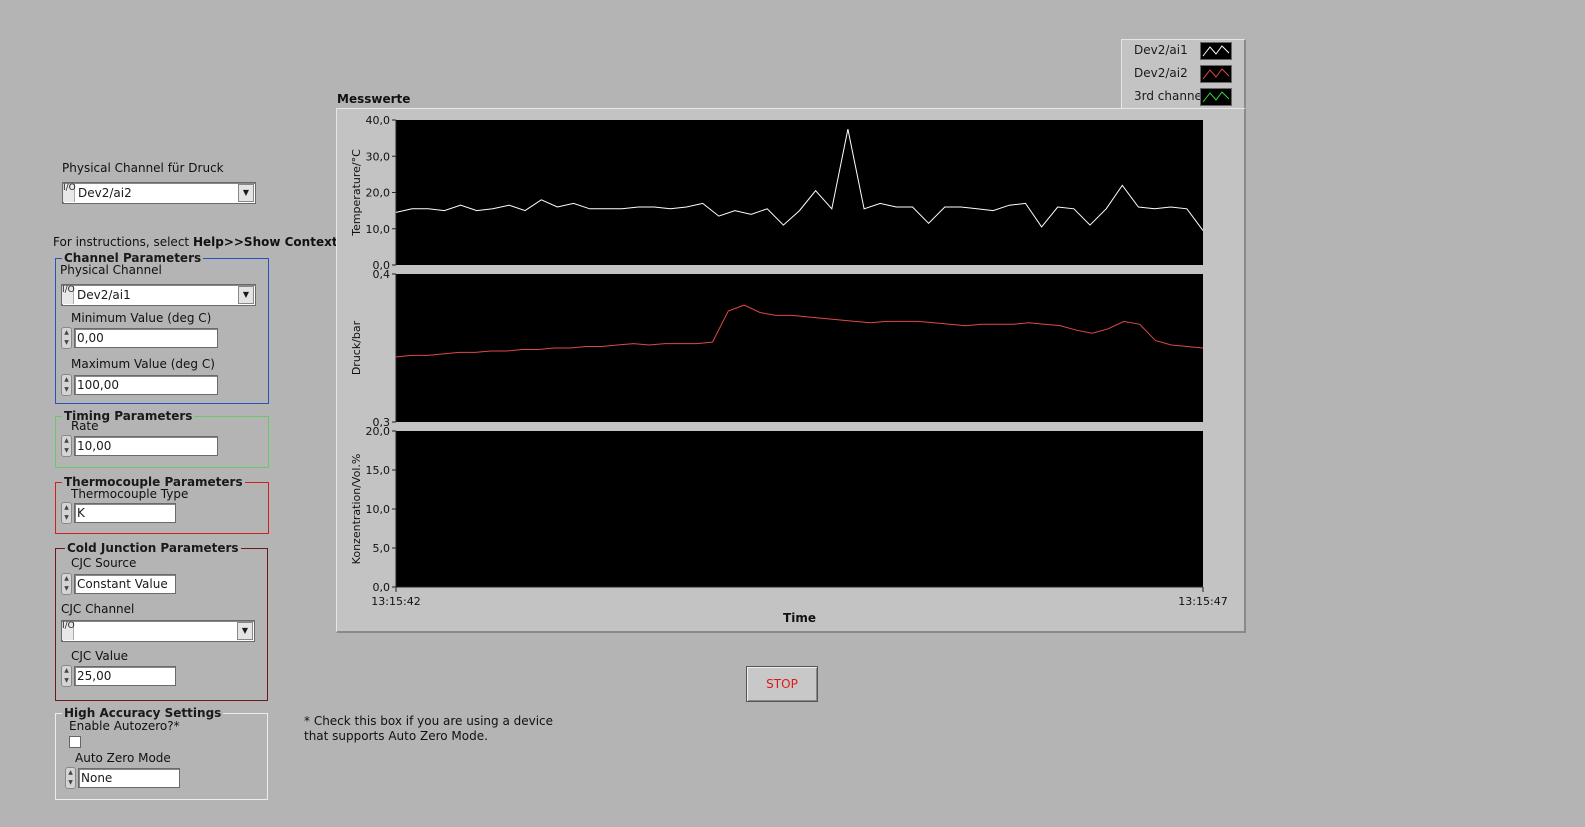 Image resolution: width=1585 pixels, height=827 pixels. I want to click on autozero-label: Enable Autozero?*, so click(124, 726).